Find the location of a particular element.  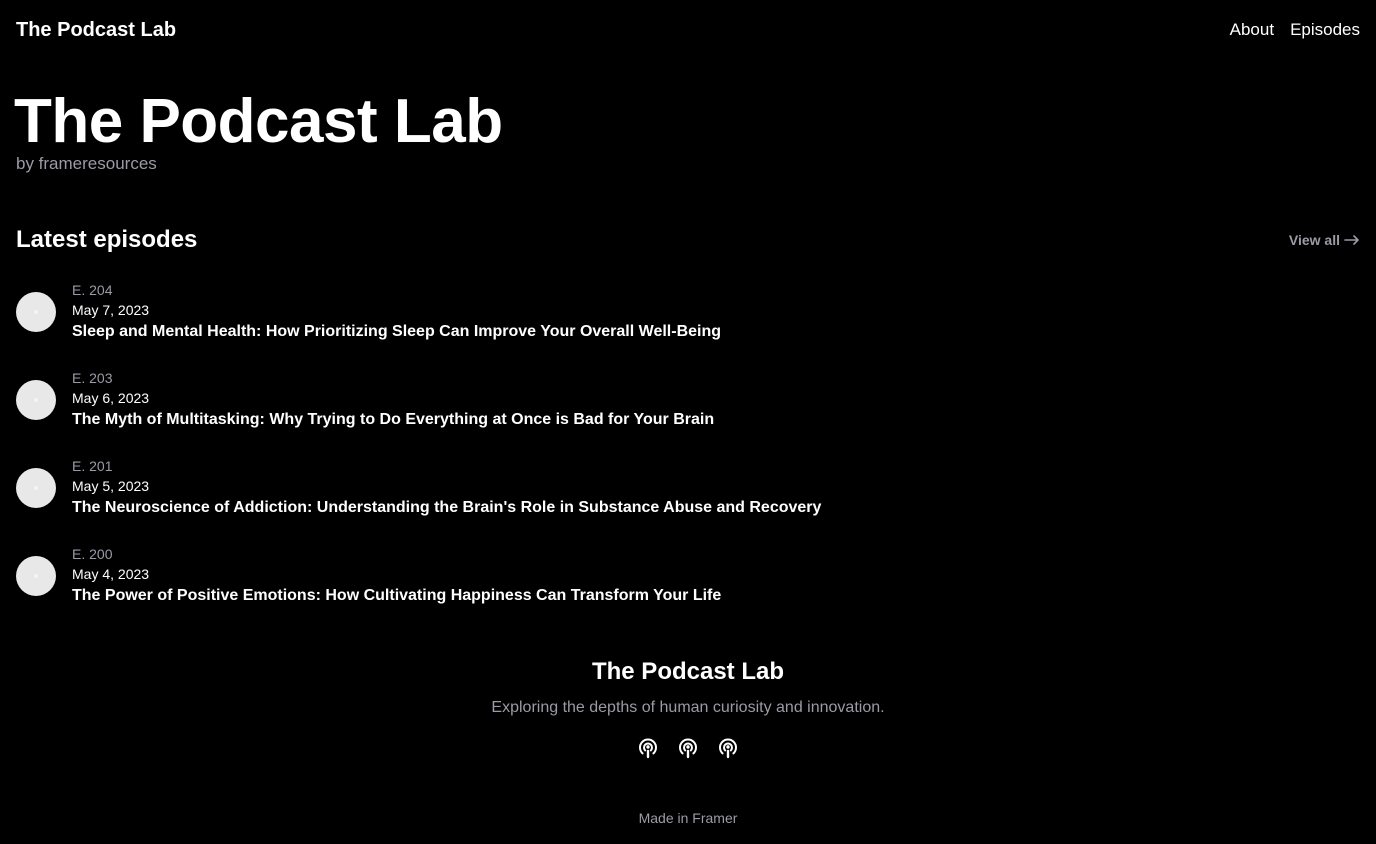

nav-link-about: About is located at coordinates (1252, 30).